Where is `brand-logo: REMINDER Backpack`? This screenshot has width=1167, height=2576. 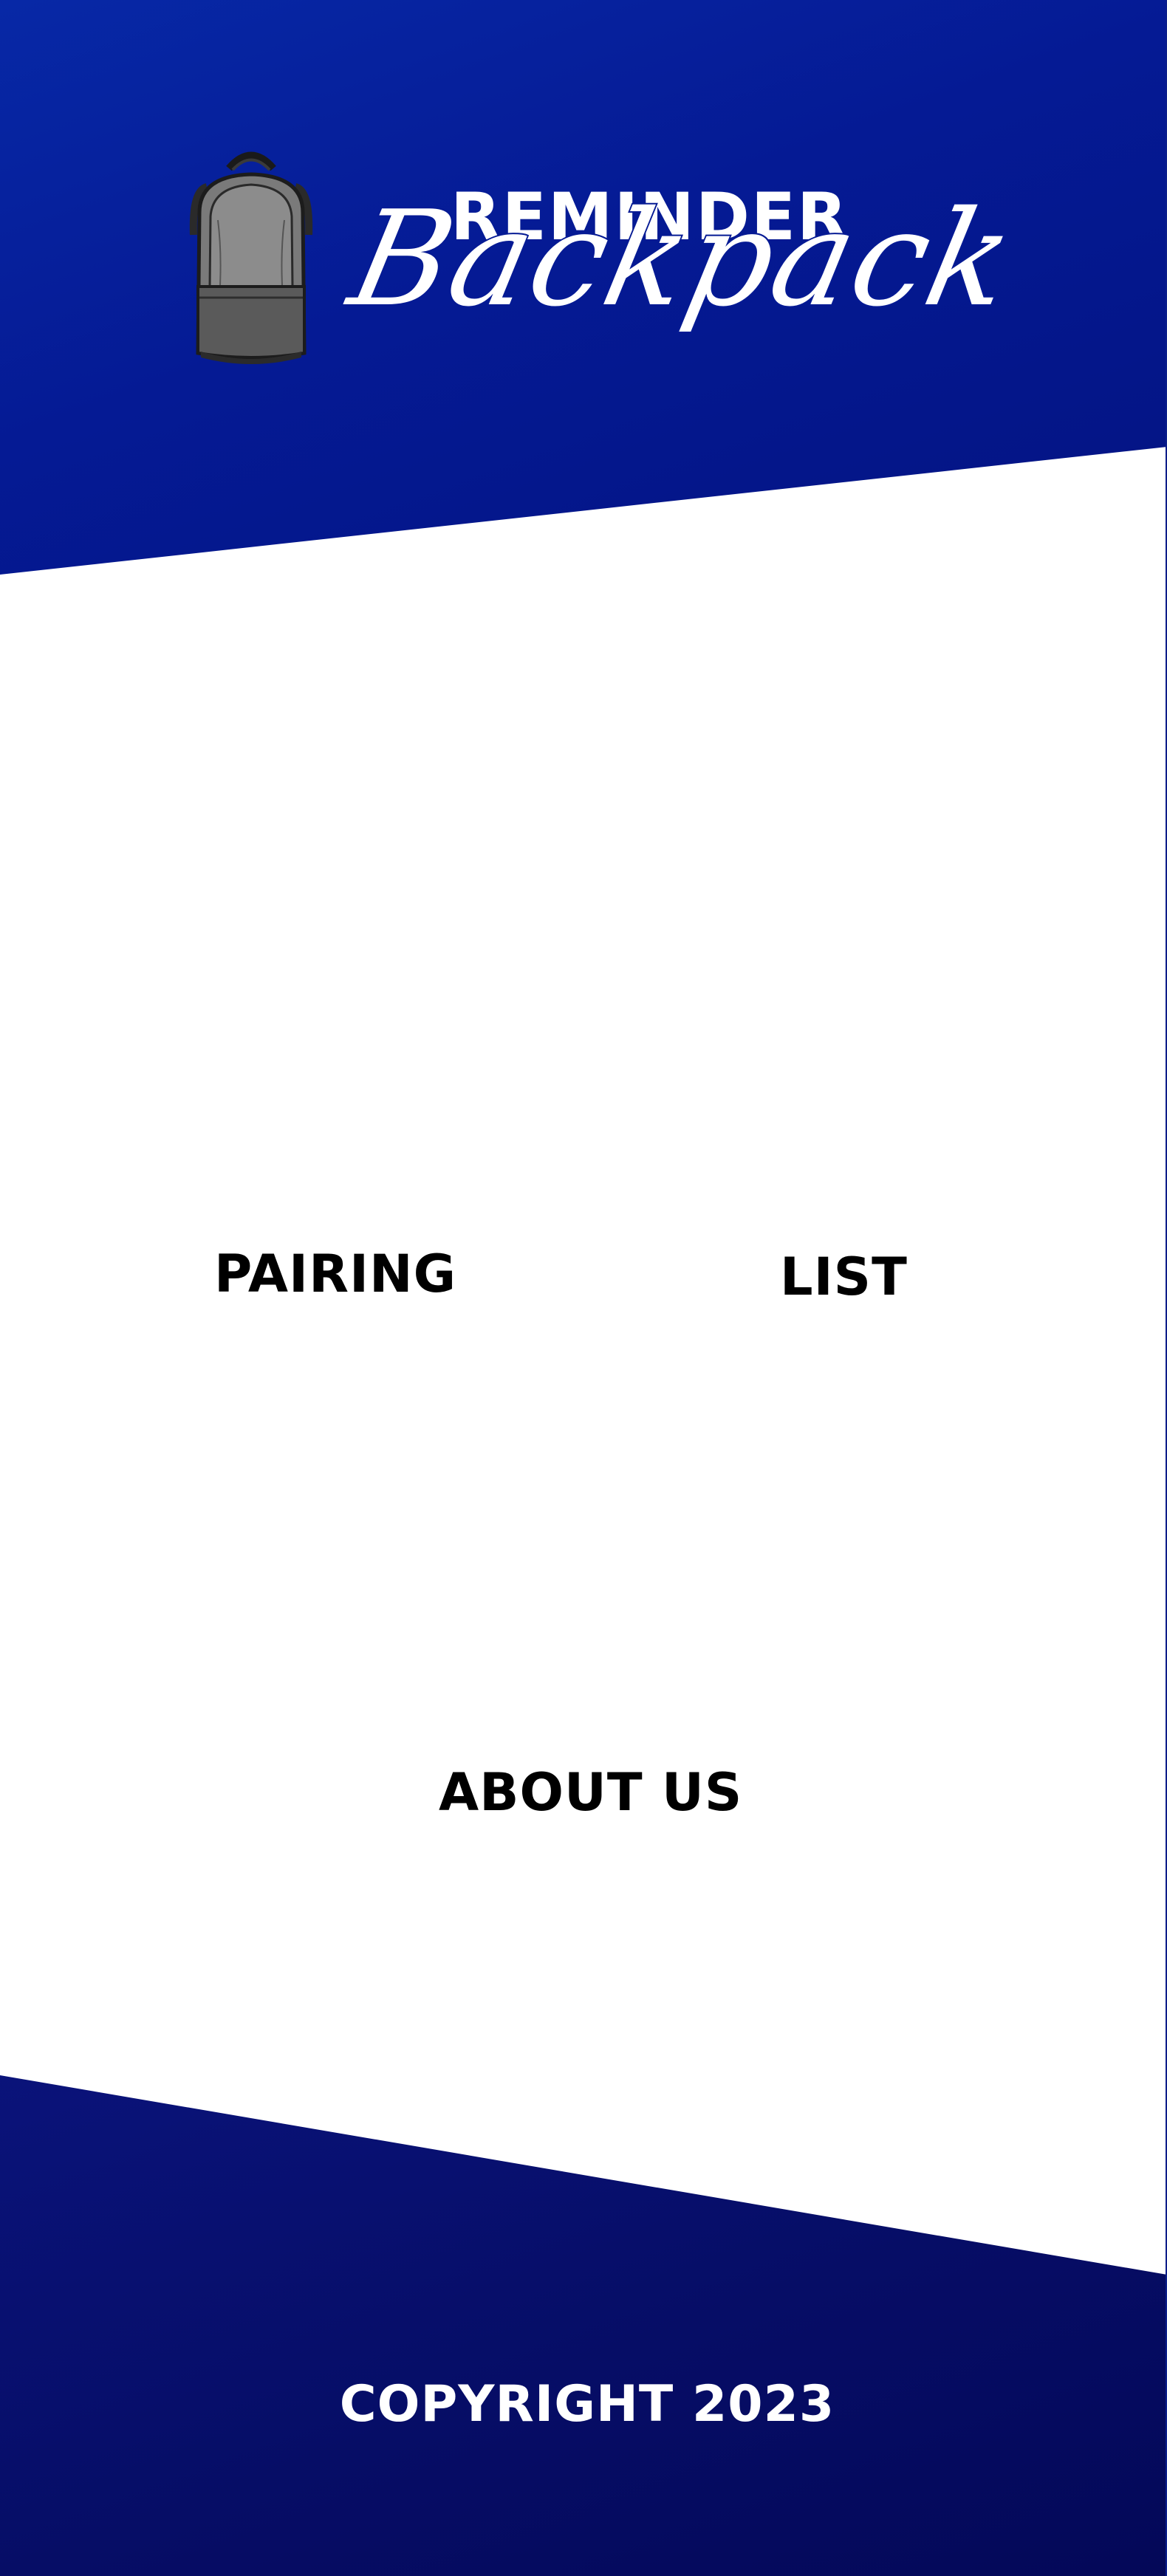
brand-logo: REMINDER Backpack is located at coordinates (602, 265).